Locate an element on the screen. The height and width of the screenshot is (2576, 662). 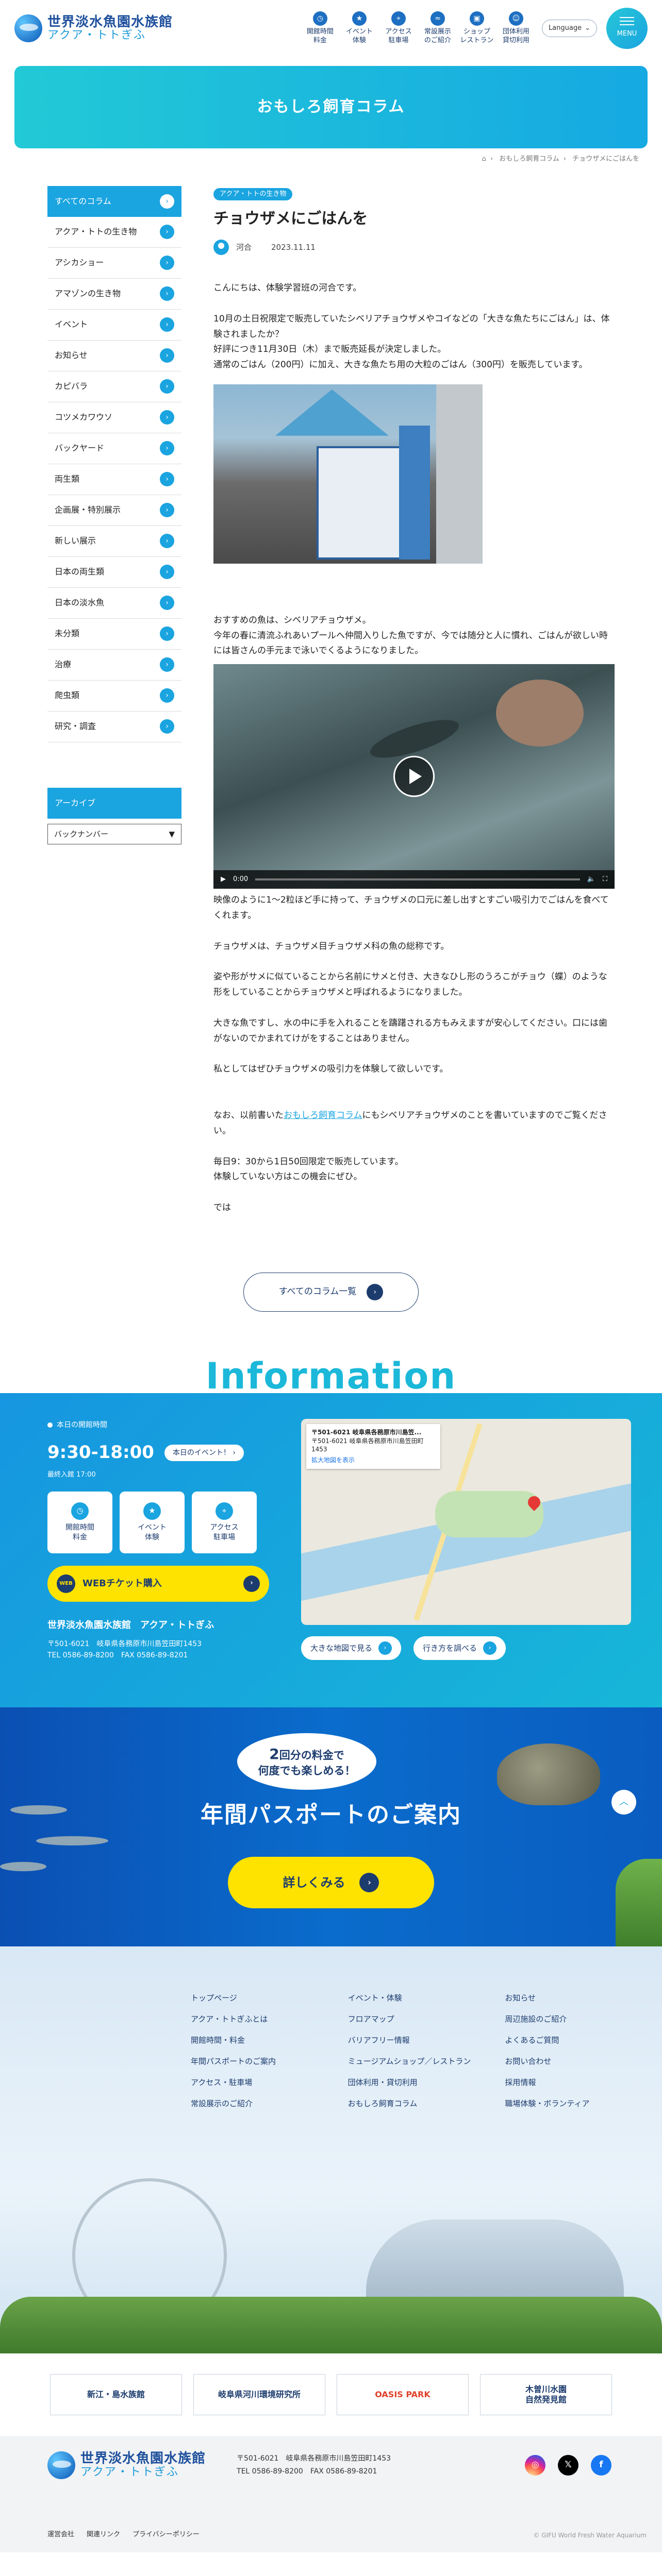
sidebar-item-special: 企画展・特別展示 › is located at coordinates (114, 510).